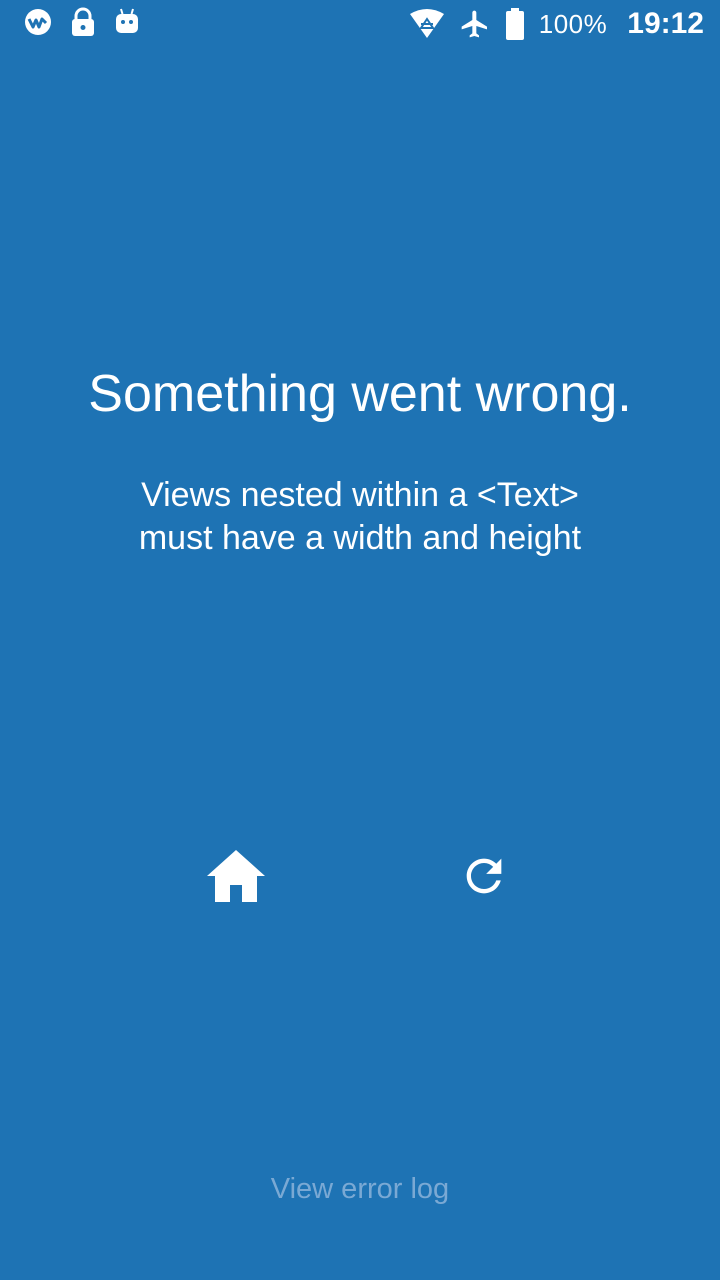 The height and width of the screenshot is (1280, 720). What do you see at coordinates (665, 23) in the screenshot?
I see `status-clock: 19:12` at bounding box center [665, 23].